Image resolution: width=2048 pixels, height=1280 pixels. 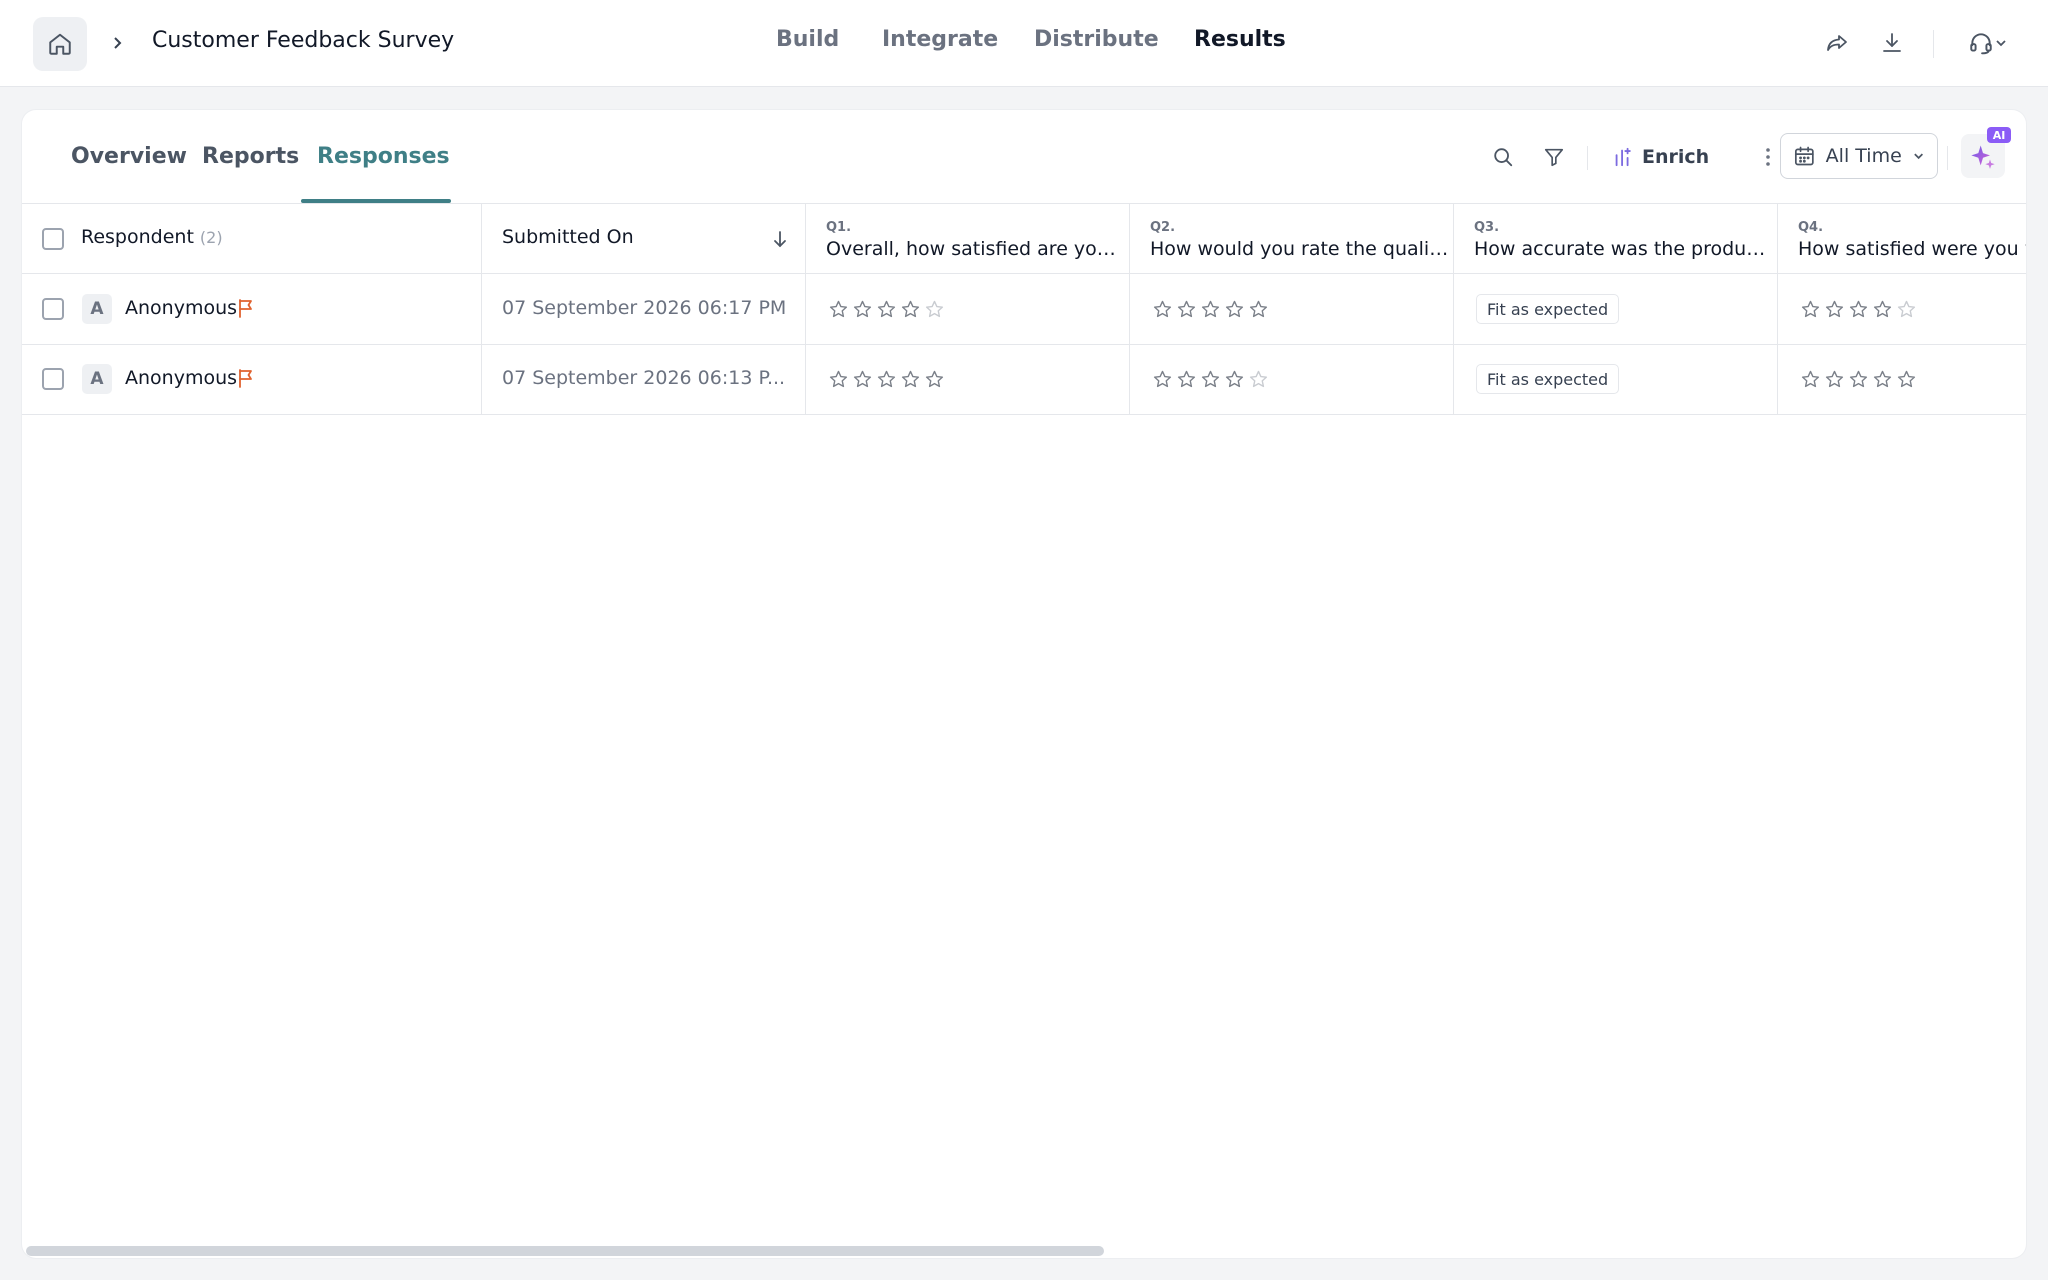 I want to click on q4-header: Q4. How satisfied were you w, so click(x=1902, y=238).